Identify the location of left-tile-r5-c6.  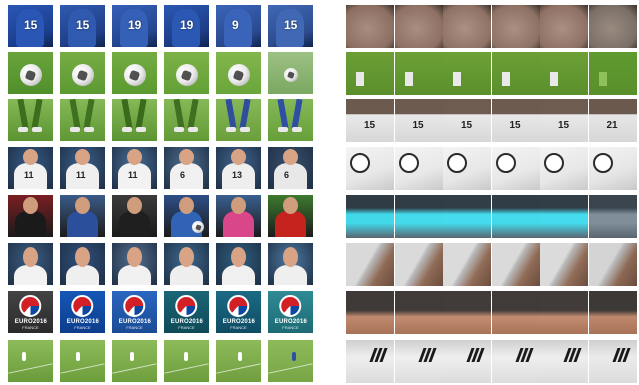
(290, 216).